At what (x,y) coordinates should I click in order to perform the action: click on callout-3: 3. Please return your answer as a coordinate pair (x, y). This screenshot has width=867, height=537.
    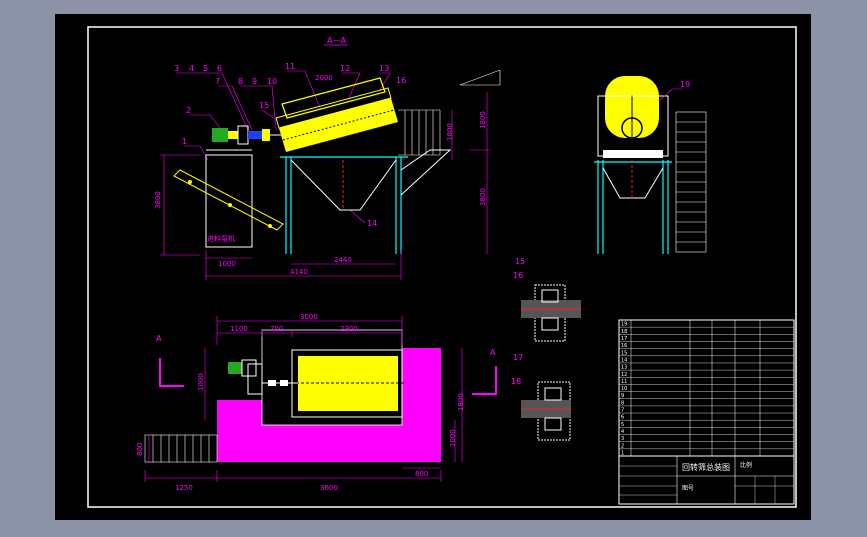
    Looking at the image, I should click on (176, 68).